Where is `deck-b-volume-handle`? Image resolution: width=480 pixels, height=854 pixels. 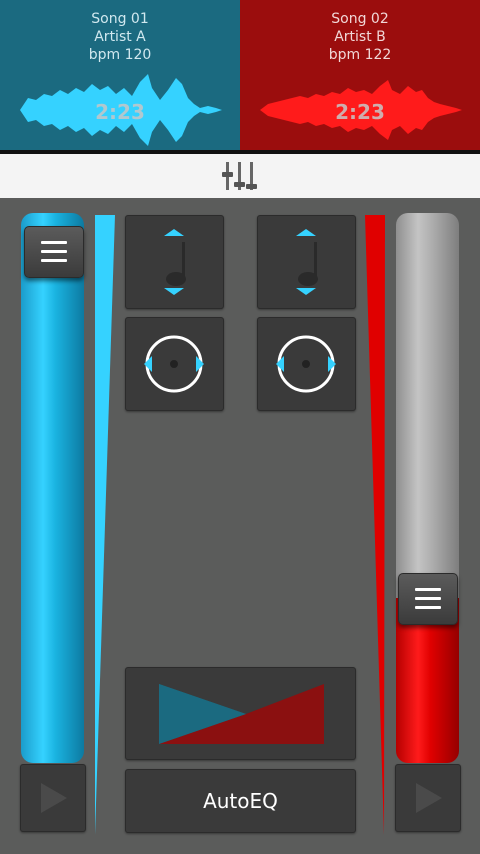 deck-b-volume-handle is located at coordinates (428, 599).